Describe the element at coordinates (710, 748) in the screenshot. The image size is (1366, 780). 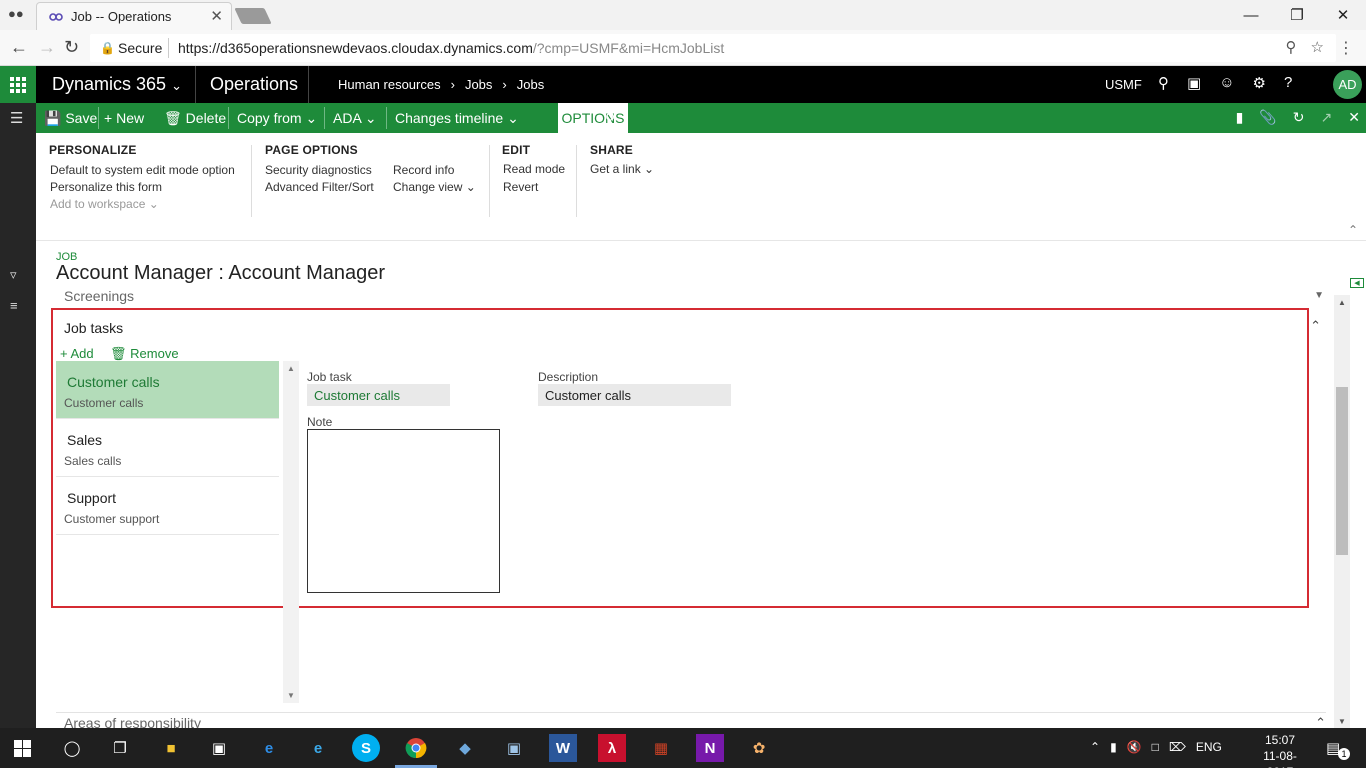
I see `onenote-icon: N` at that location.